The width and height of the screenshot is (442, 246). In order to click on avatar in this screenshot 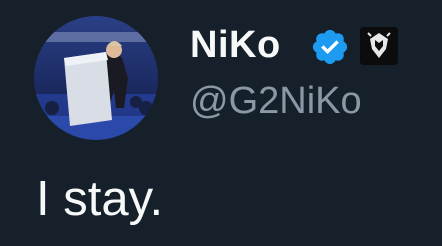, I will do `click(96, 78)`.